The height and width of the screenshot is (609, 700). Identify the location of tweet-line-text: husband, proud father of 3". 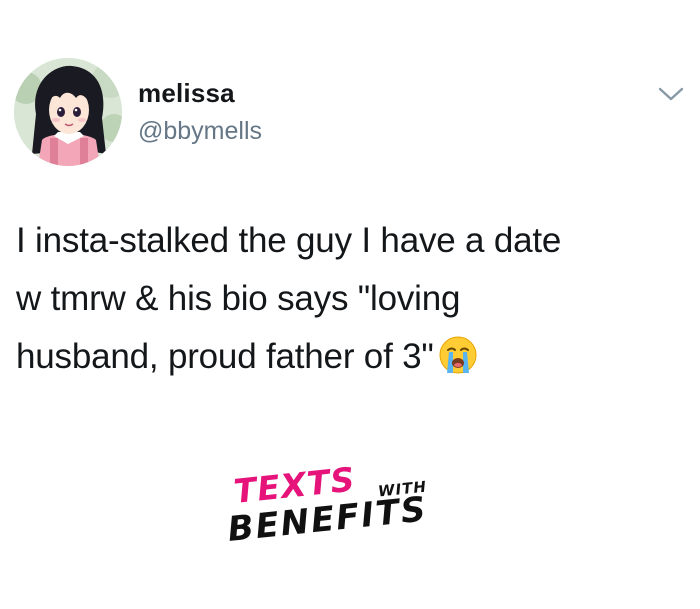
(225, 356).